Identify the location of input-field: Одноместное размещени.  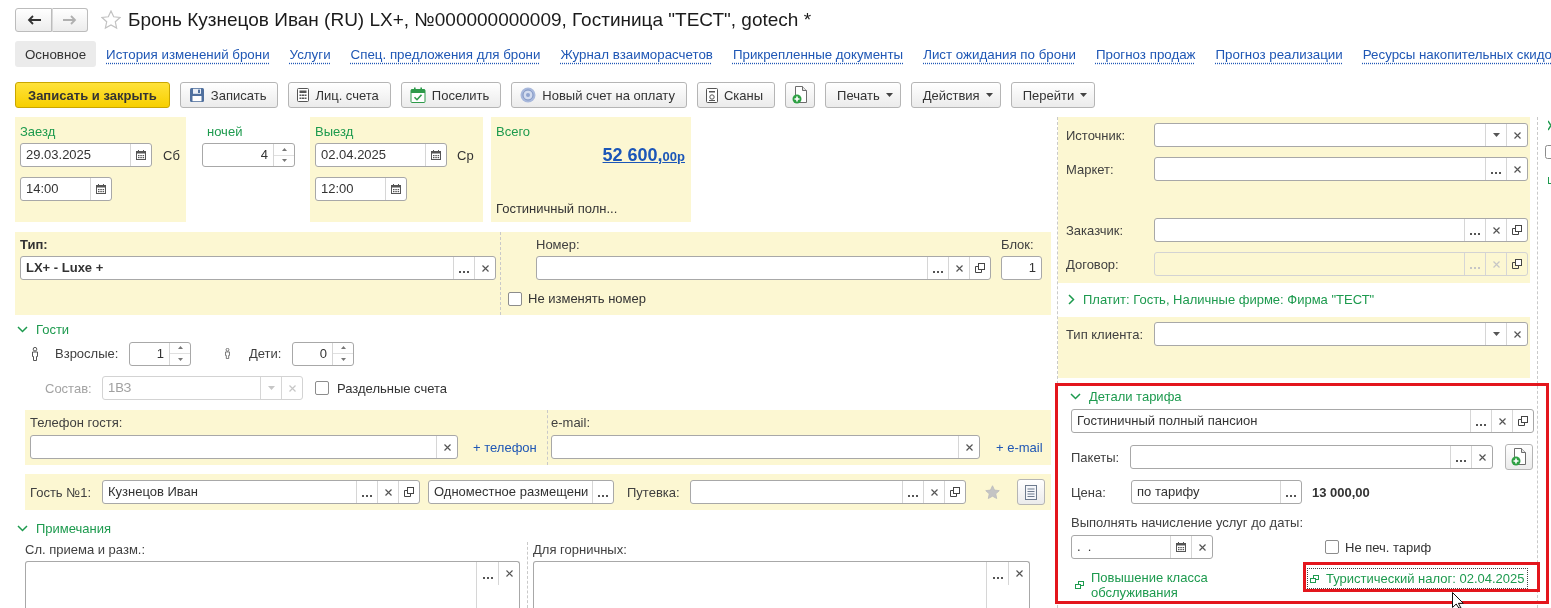
(521, 492).